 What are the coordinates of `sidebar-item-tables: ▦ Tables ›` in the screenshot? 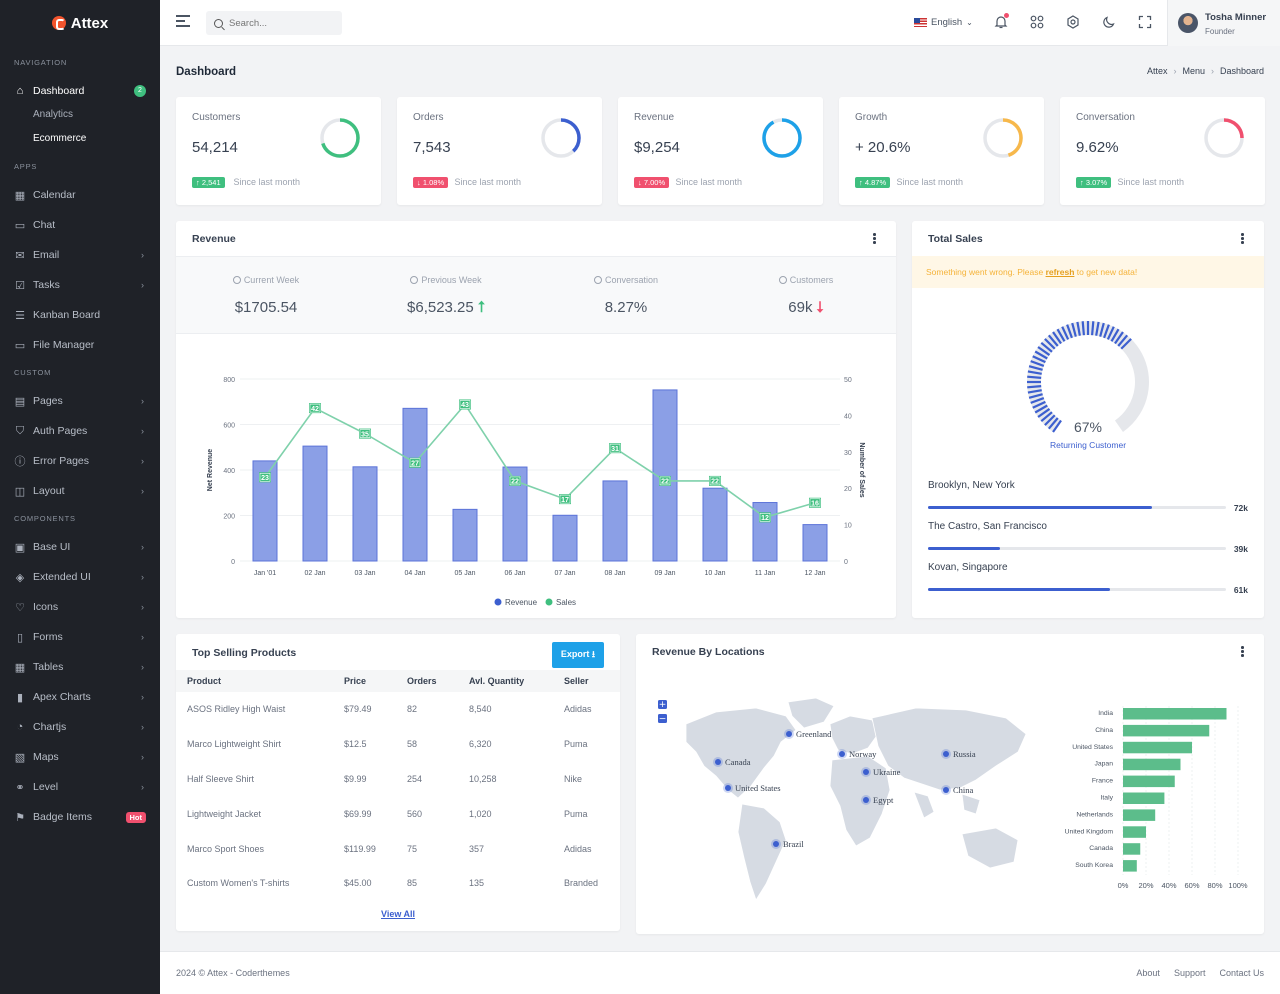 It's located at (80, 667).